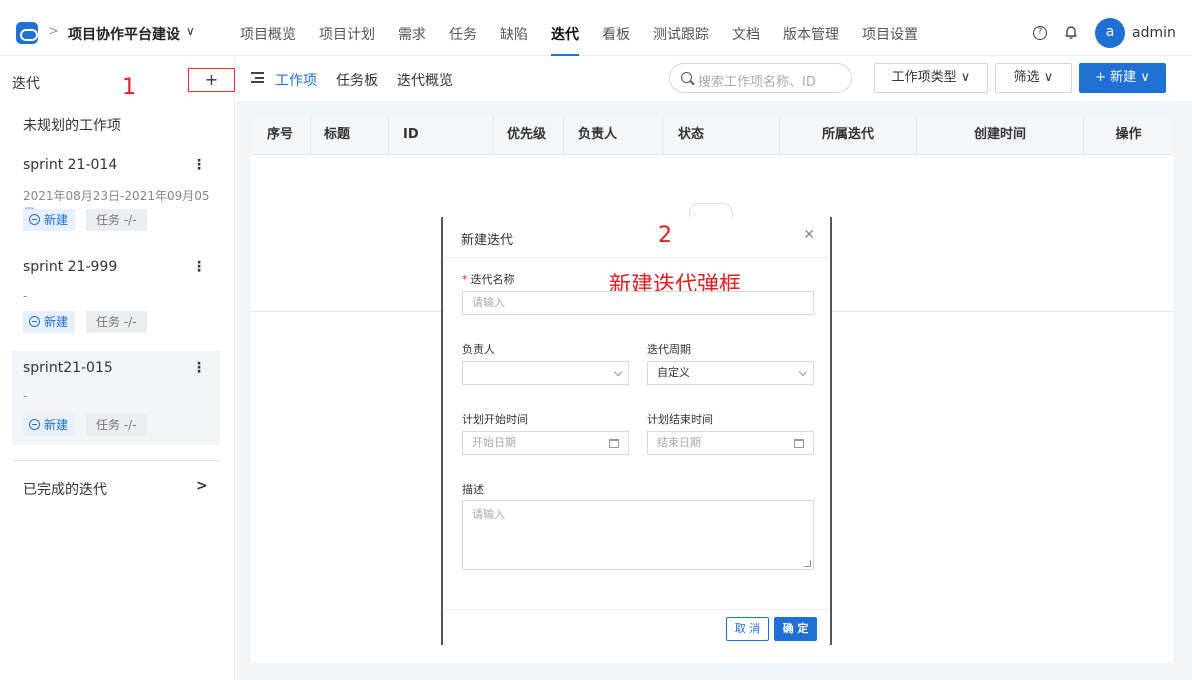 The width and height of the screenshot is (1192, 680). I want to click on empty-state-icon, so click(711, 210).